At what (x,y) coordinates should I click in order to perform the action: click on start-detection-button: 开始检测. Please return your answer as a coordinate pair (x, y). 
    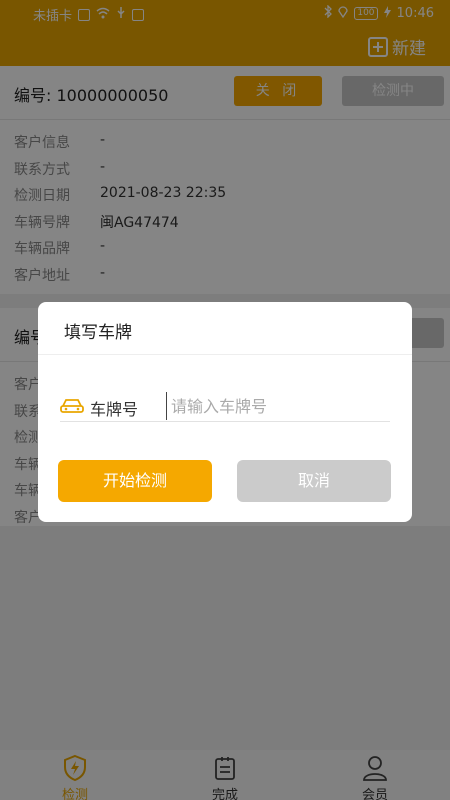
    Looking at the image, I should click on (135, 481).